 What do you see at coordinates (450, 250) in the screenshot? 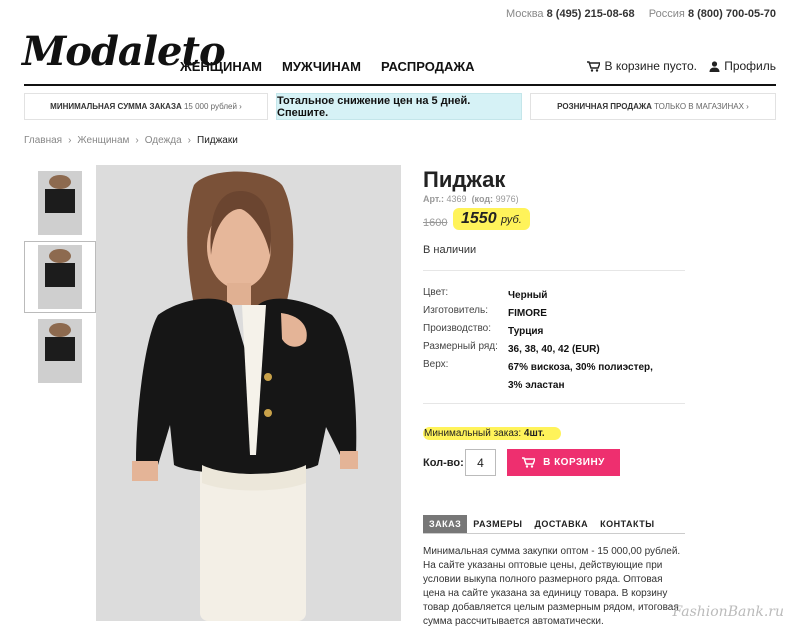
I see `availability: В наличии` at bounding box center [450, 250].